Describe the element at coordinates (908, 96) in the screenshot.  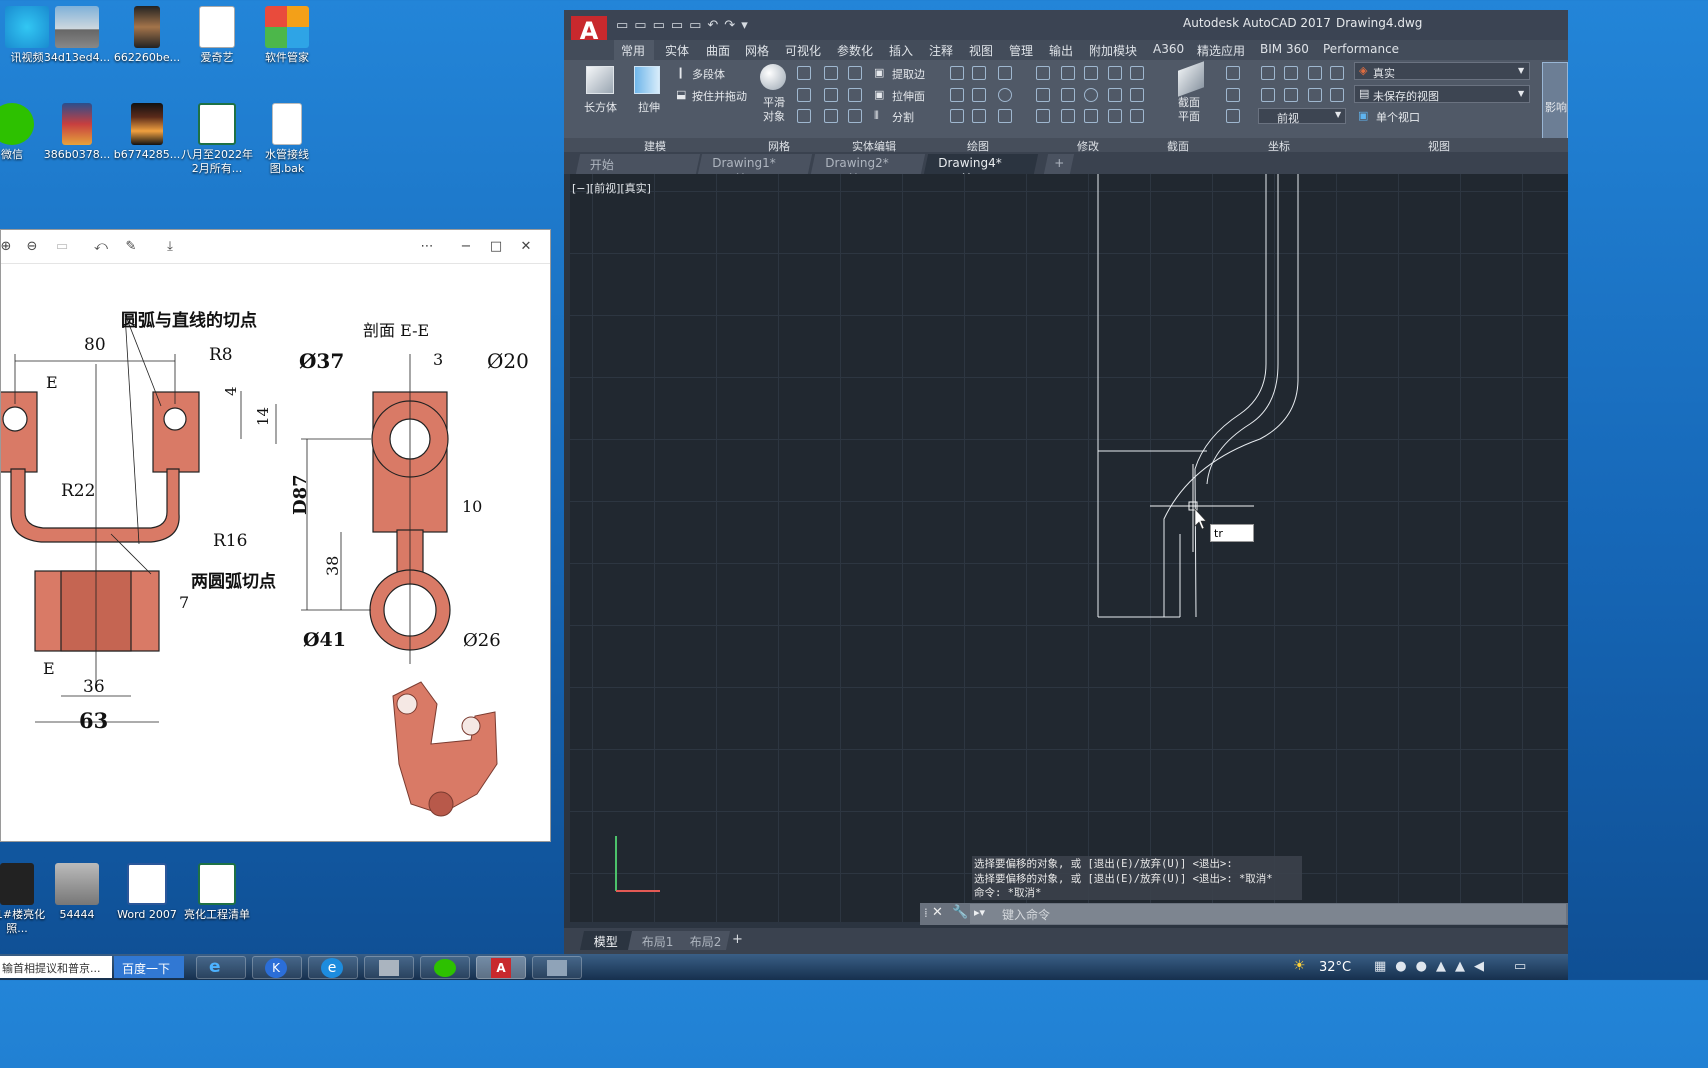
I see `extrude-face-button: 拉伸面` at that location.